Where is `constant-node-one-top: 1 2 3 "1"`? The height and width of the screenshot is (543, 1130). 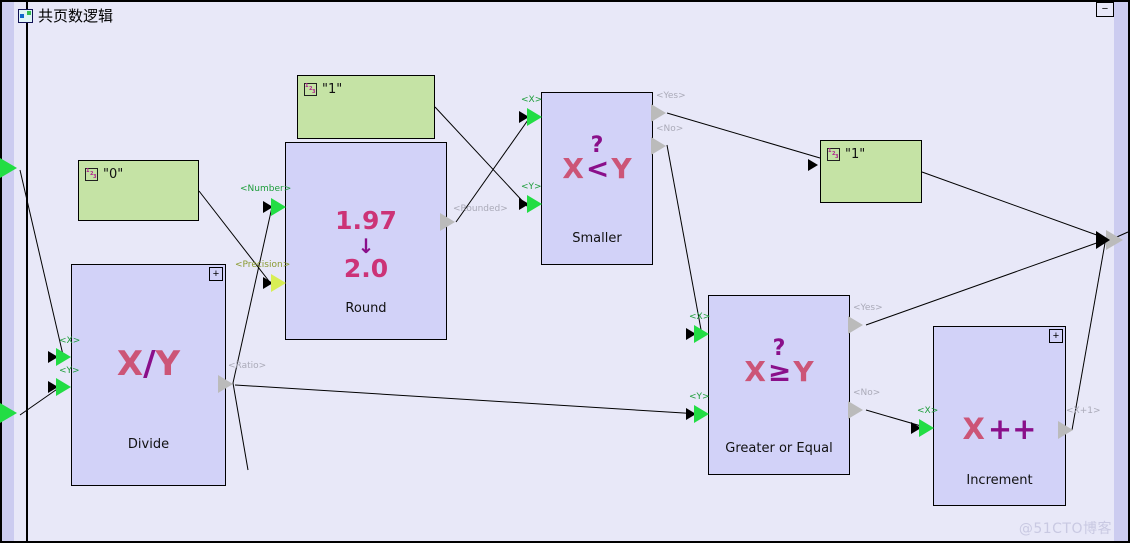 constant-node-one-top: 1 2 3 "1" is located at coordinates (366, 107).